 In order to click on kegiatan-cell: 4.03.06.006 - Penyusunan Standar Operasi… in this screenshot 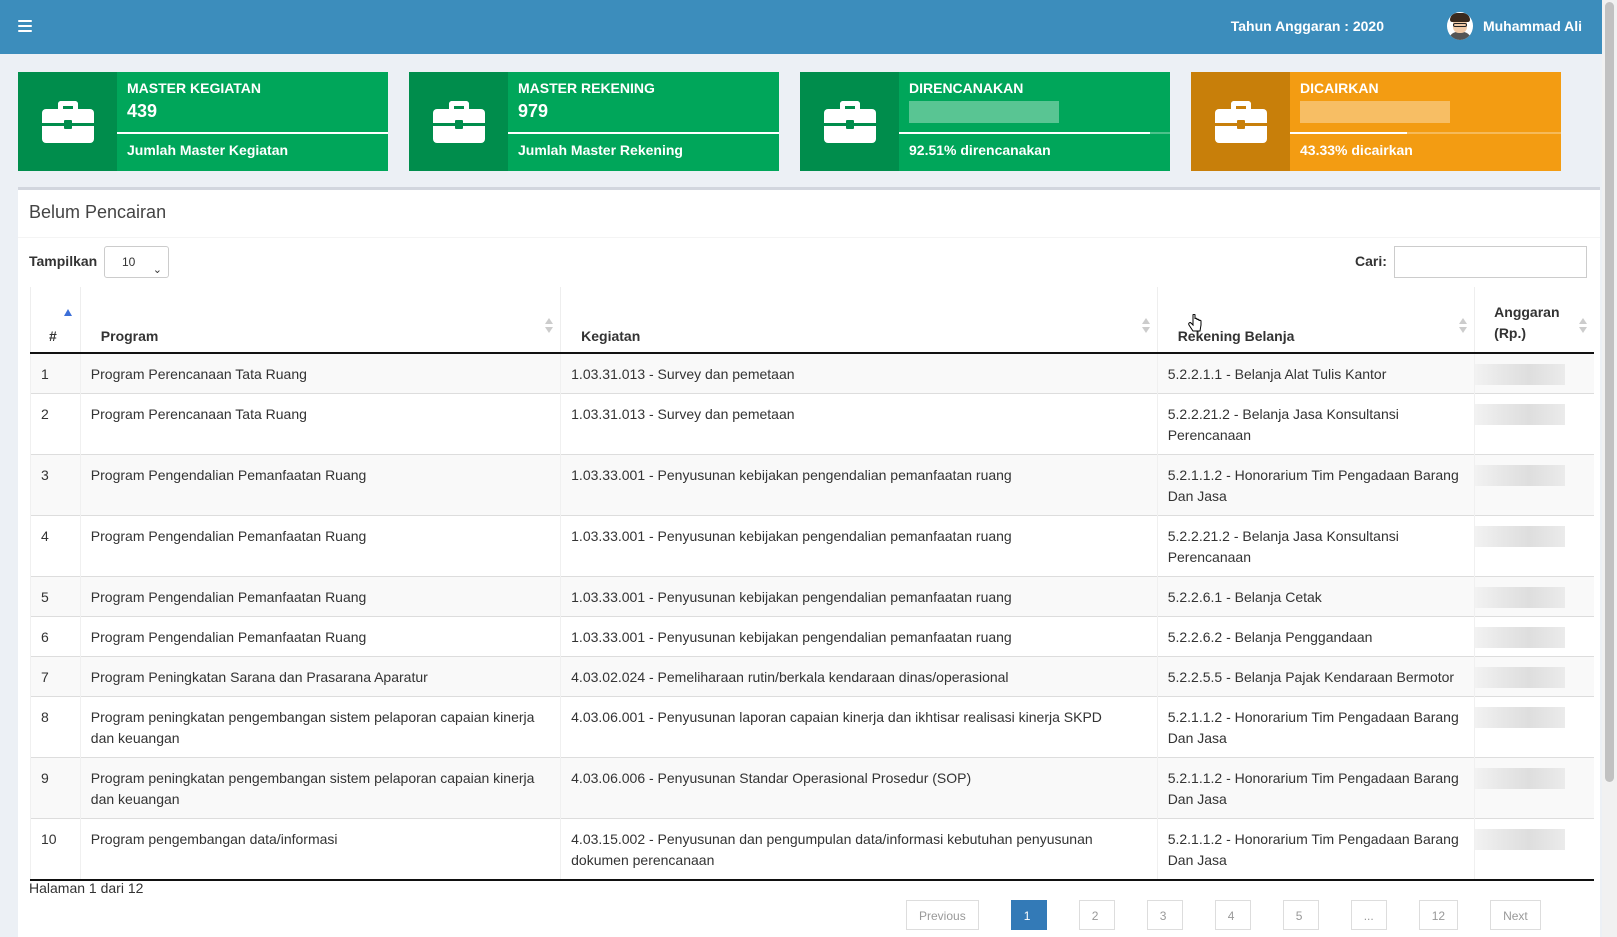, I will do `click(859, 788)`.